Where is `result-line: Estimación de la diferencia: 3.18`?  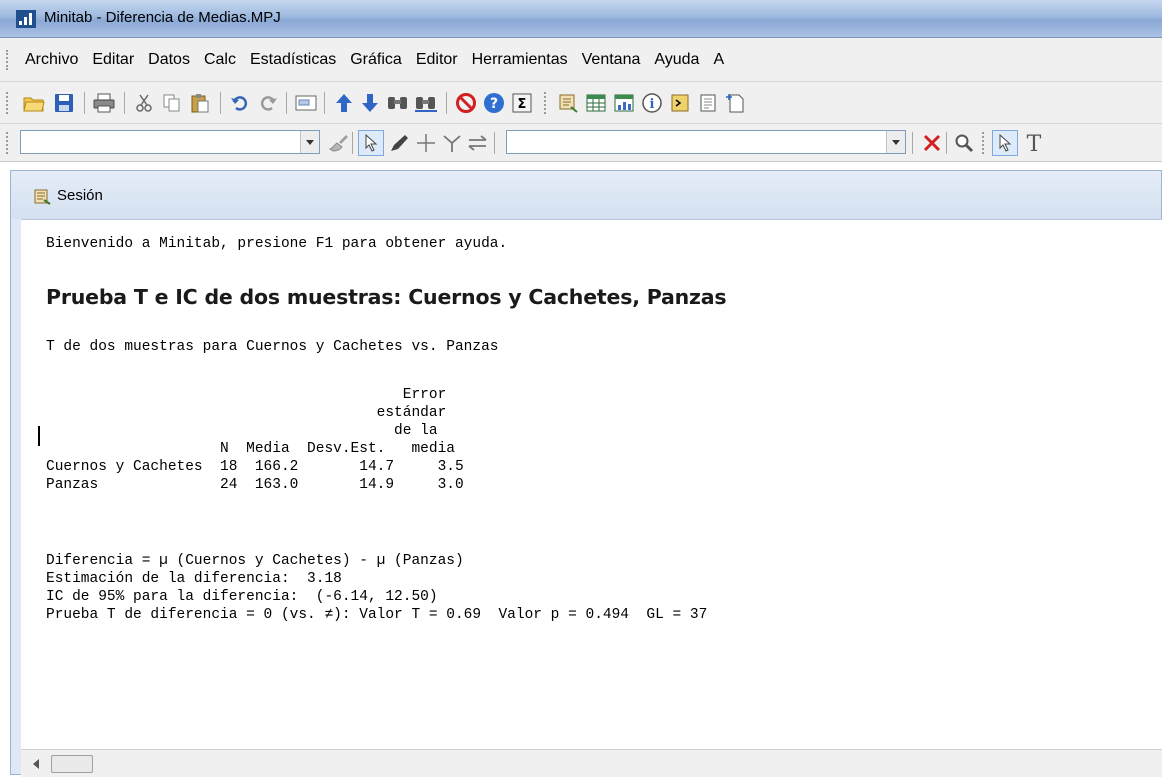 result-line: Estimación de la diferencia: 3.18 is located at coordinates (194, 579).